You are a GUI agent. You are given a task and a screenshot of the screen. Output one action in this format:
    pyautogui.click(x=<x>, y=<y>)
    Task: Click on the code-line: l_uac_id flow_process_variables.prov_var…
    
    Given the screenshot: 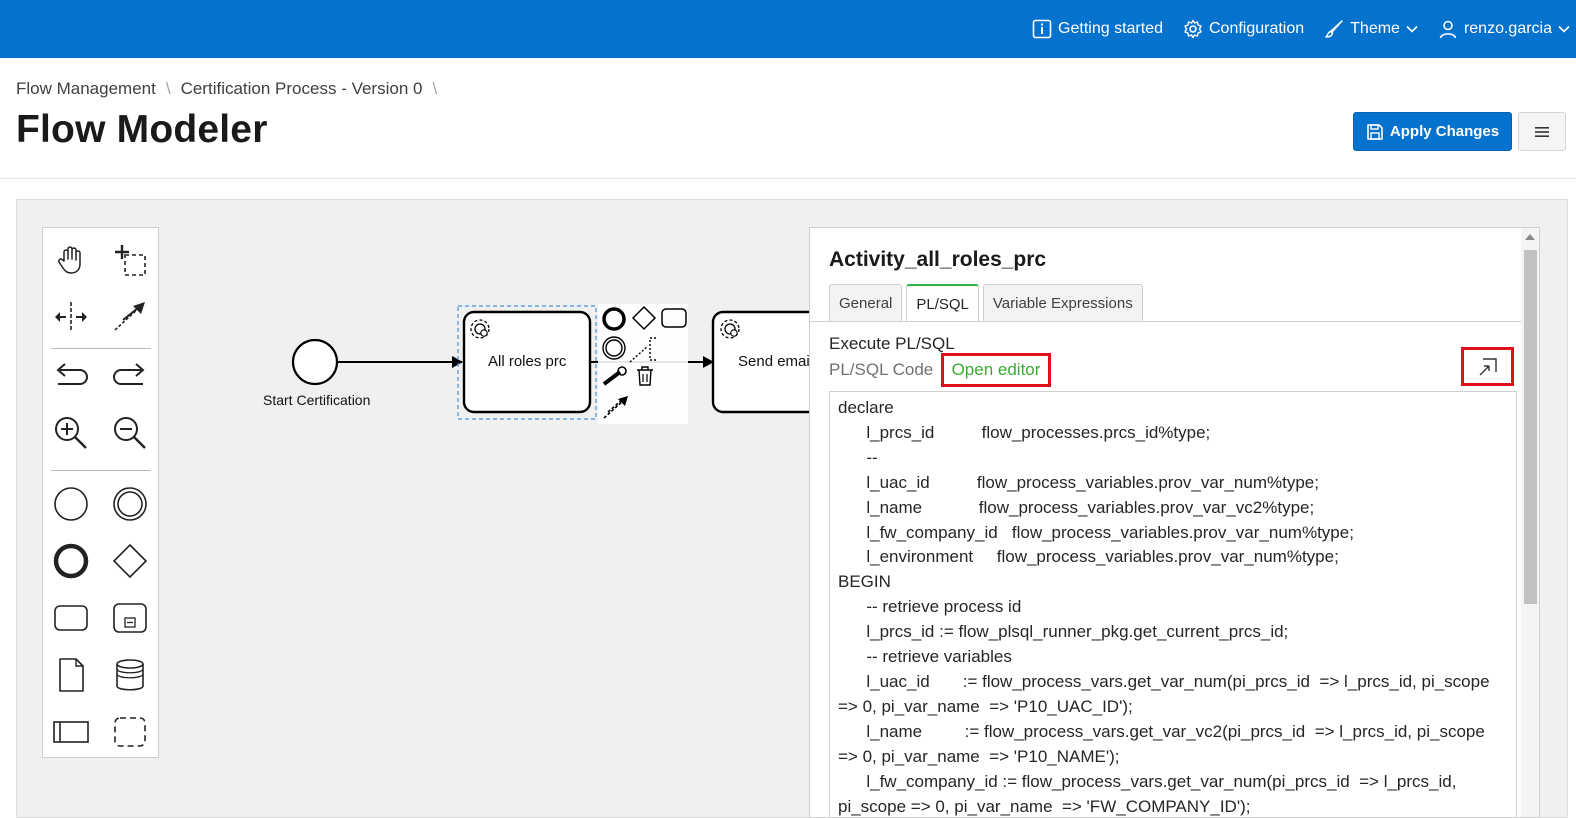 What is the action you would take?
    pyautogui.click(x=1078, y=482)
    